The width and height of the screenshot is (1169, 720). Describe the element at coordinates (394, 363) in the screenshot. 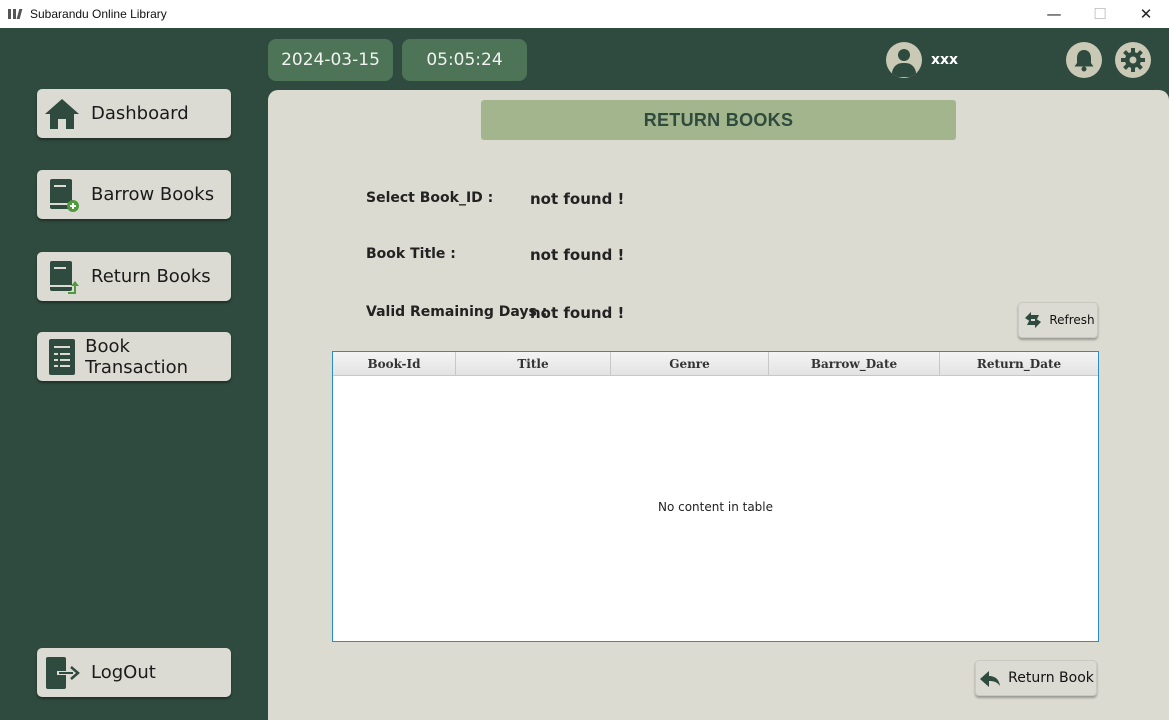

I see `column-header-book-id: Book-Id` at that location.